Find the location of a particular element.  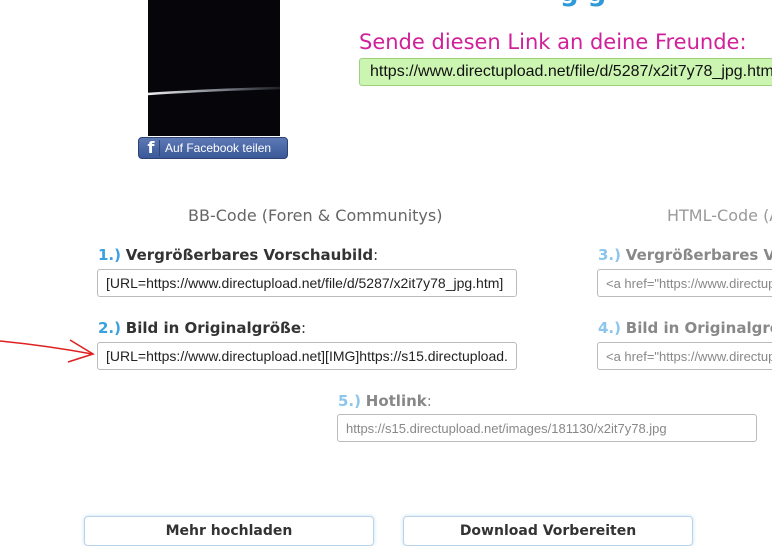

thumbnail-bbcode-field is located at coordinates (307, 283).